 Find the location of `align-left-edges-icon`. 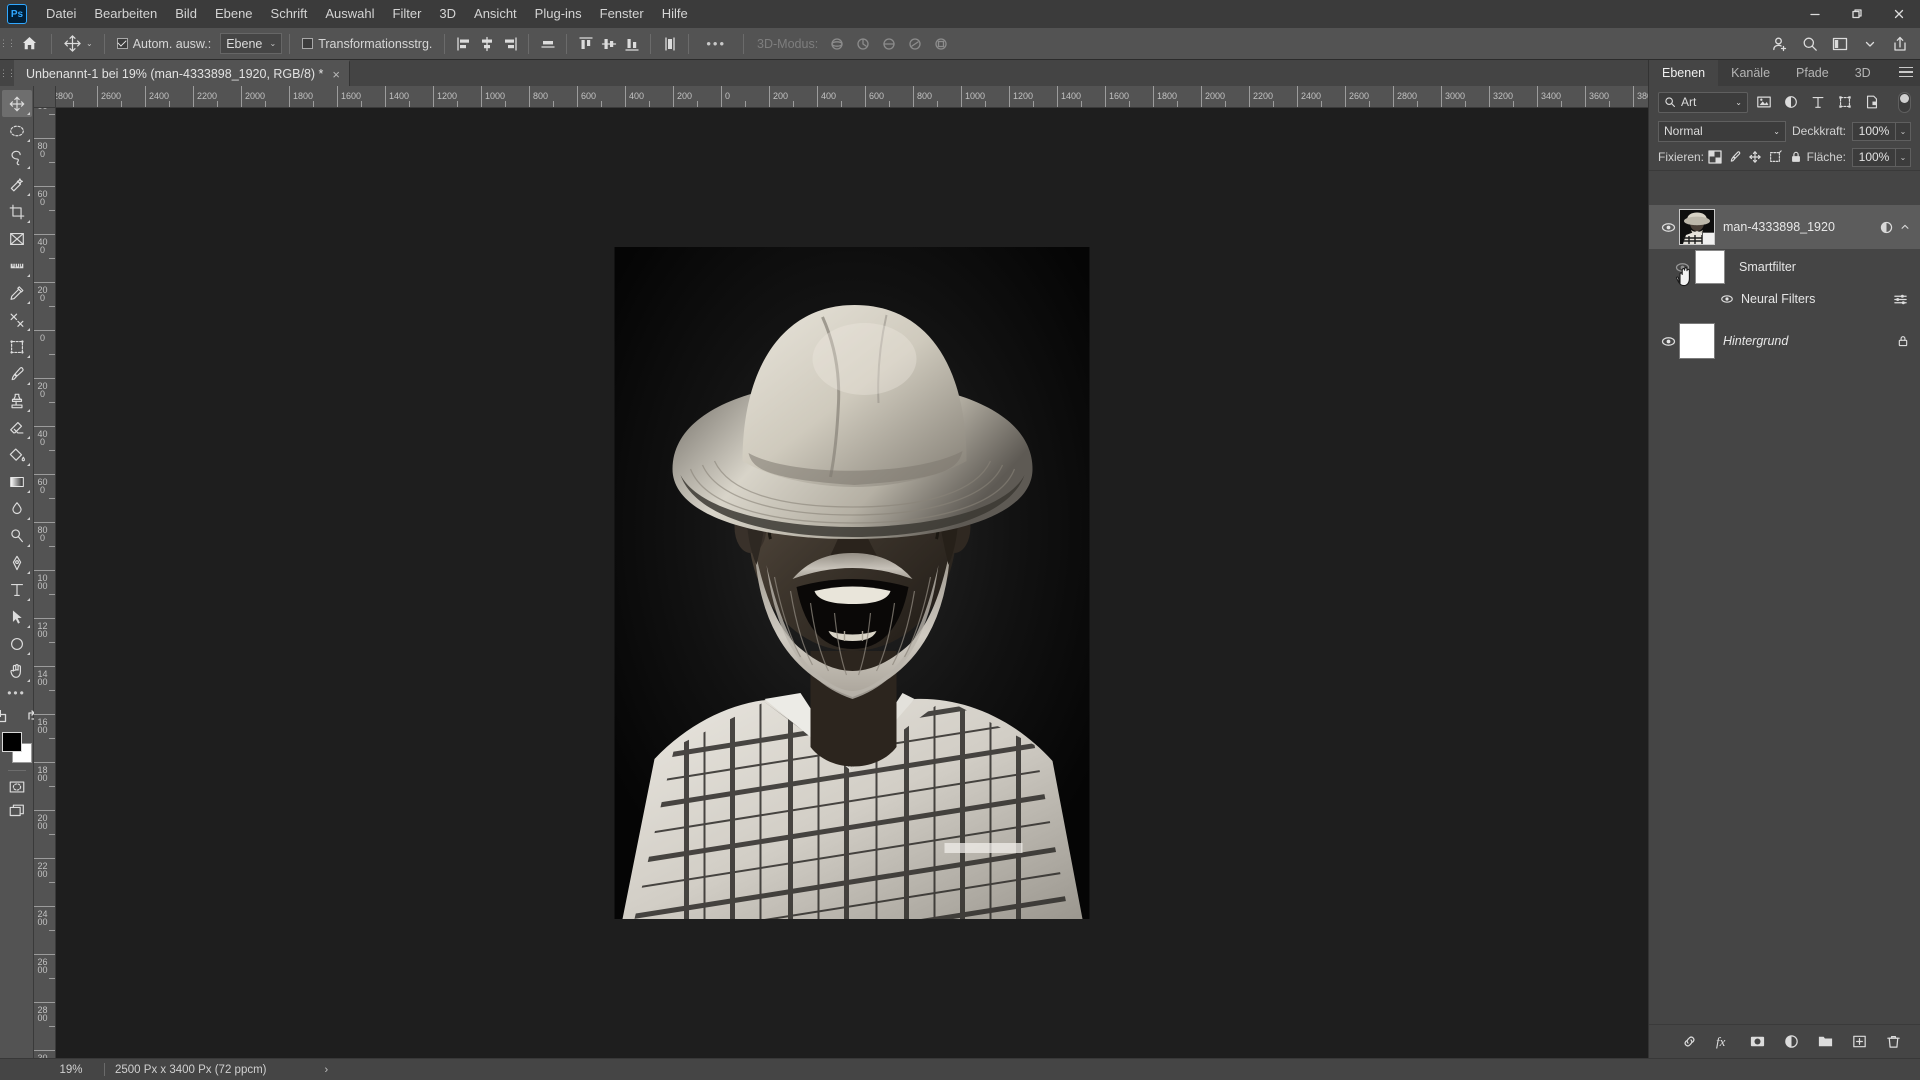

align-left-edges-icon is located at coordinates (463, 44).